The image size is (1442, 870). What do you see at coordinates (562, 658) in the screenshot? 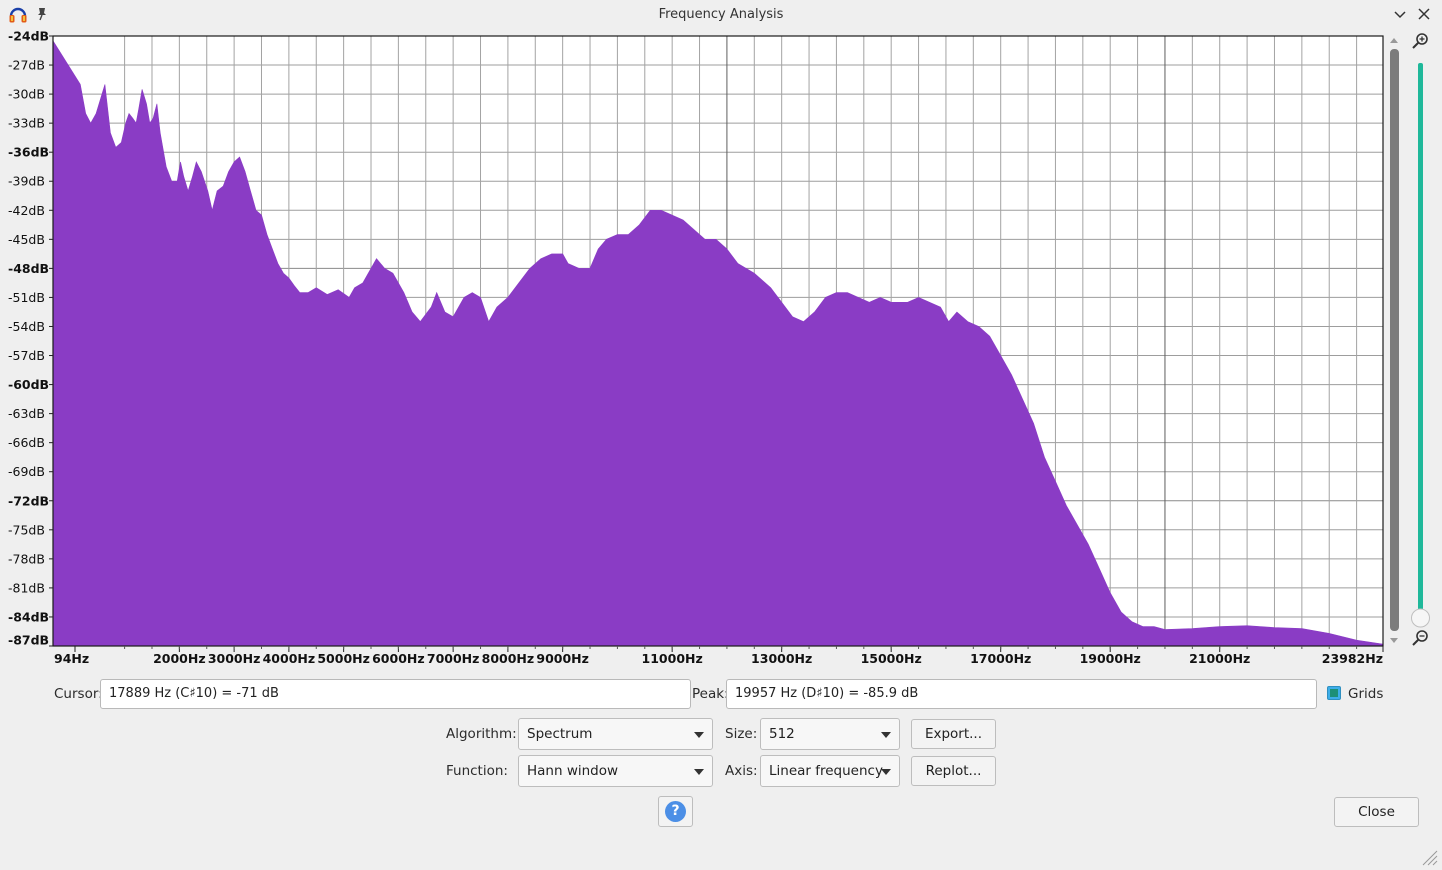
I see `x-axis-tick-label: 9000Hz` at bounding box center [562, 658].